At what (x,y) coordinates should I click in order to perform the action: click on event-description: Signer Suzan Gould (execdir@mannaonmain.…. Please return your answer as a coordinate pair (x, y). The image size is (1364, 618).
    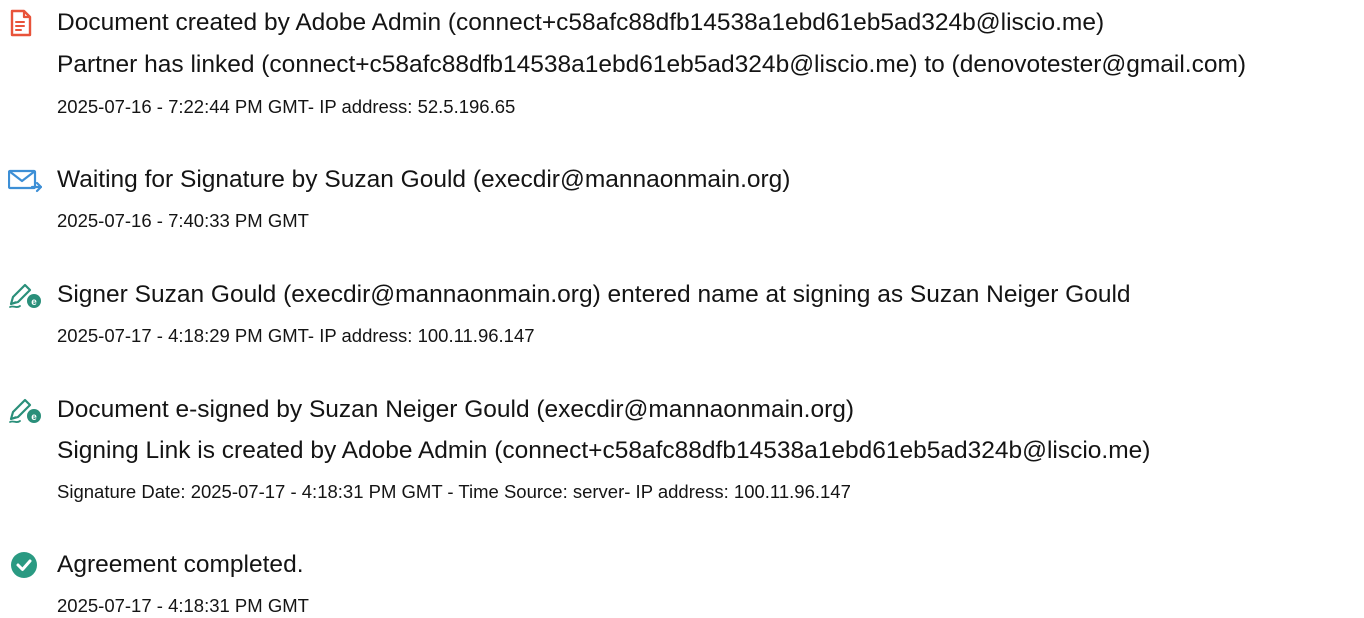
    Looking at the image, I should click on (594, 294).